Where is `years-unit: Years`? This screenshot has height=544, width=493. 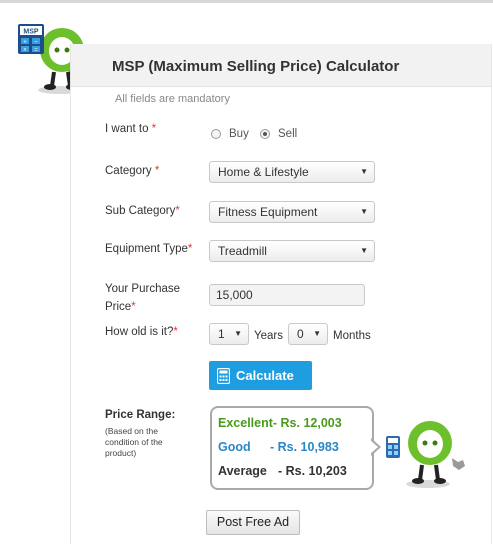 years-unit: Years is located at coordinates (268, 336).